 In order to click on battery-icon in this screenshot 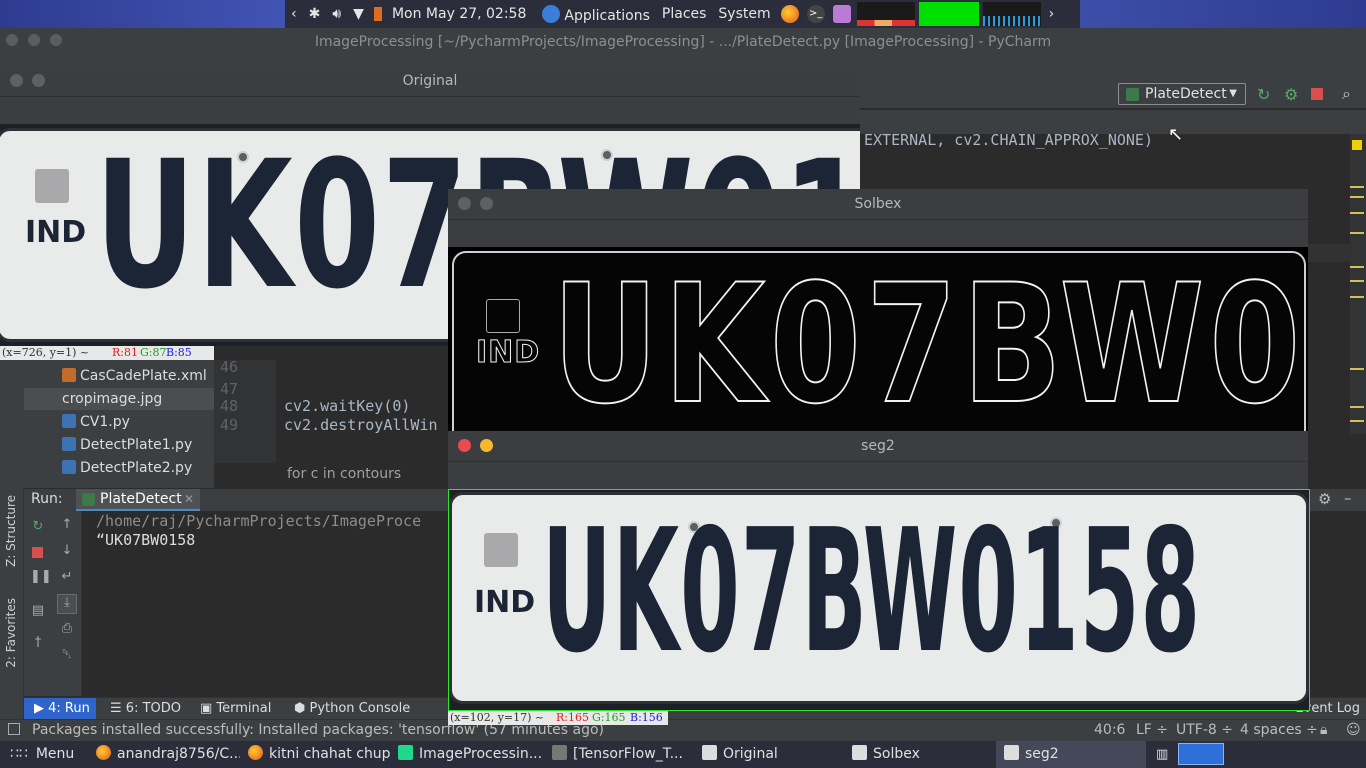, I will do `click(377, 14)`.